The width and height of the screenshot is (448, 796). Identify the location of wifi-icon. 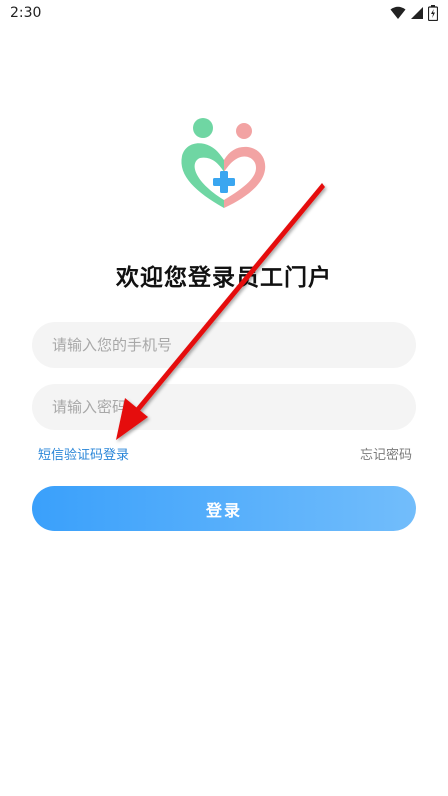
(398, 12).